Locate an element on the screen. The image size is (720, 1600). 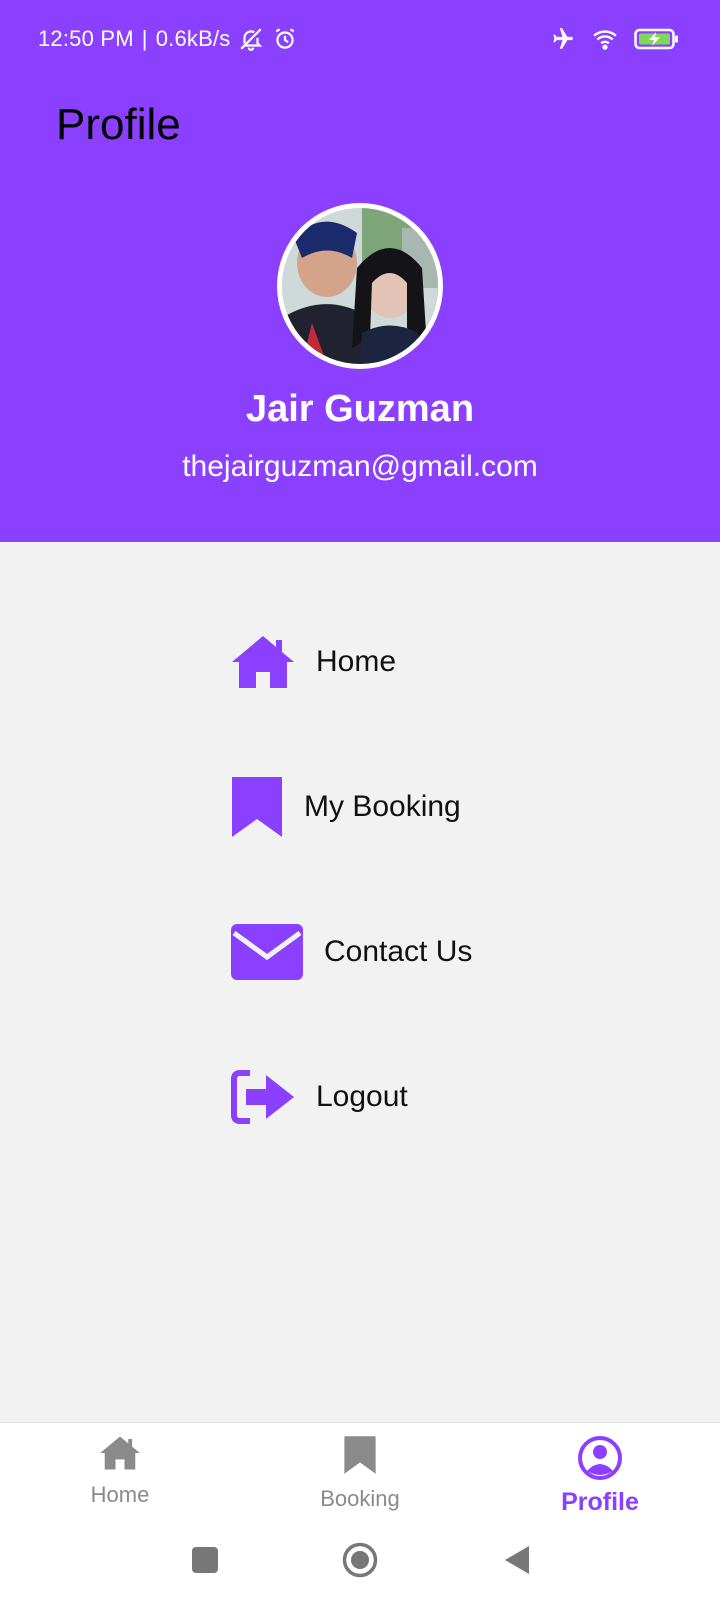
wifi-icon is located at coordinates (605, 41).